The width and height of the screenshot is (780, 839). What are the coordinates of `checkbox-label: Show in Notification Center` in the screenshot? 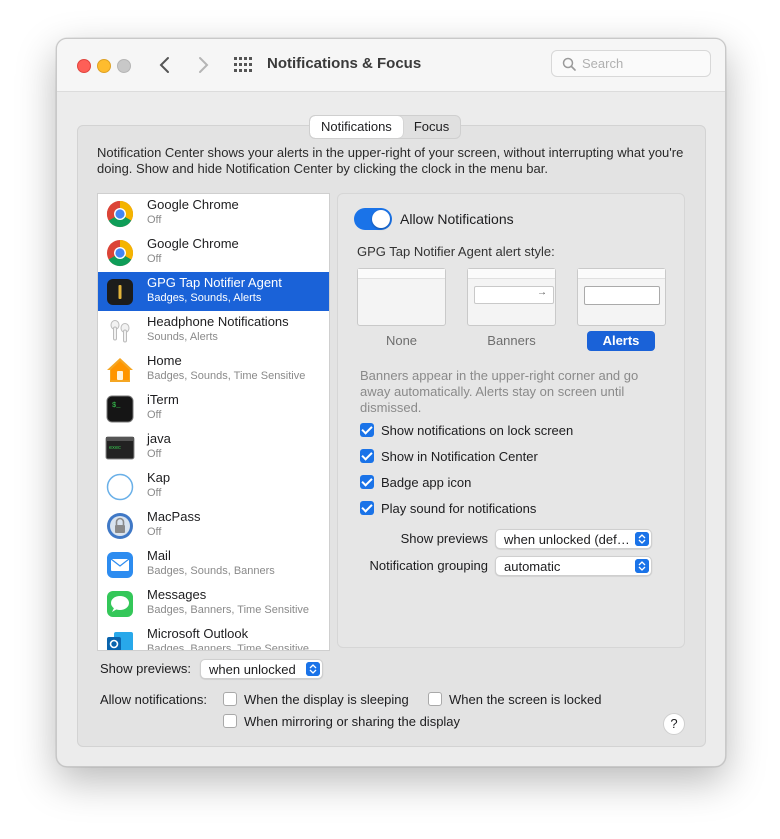 It's located at (459, 456).